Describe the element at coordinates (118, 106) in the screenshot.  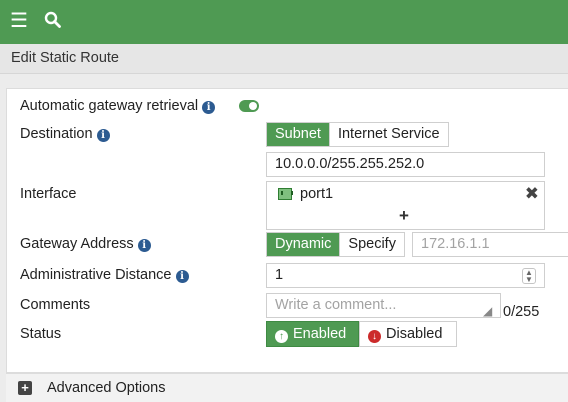
I see `auto-gateway-label: Automatic gateway retrieval i` at that location.